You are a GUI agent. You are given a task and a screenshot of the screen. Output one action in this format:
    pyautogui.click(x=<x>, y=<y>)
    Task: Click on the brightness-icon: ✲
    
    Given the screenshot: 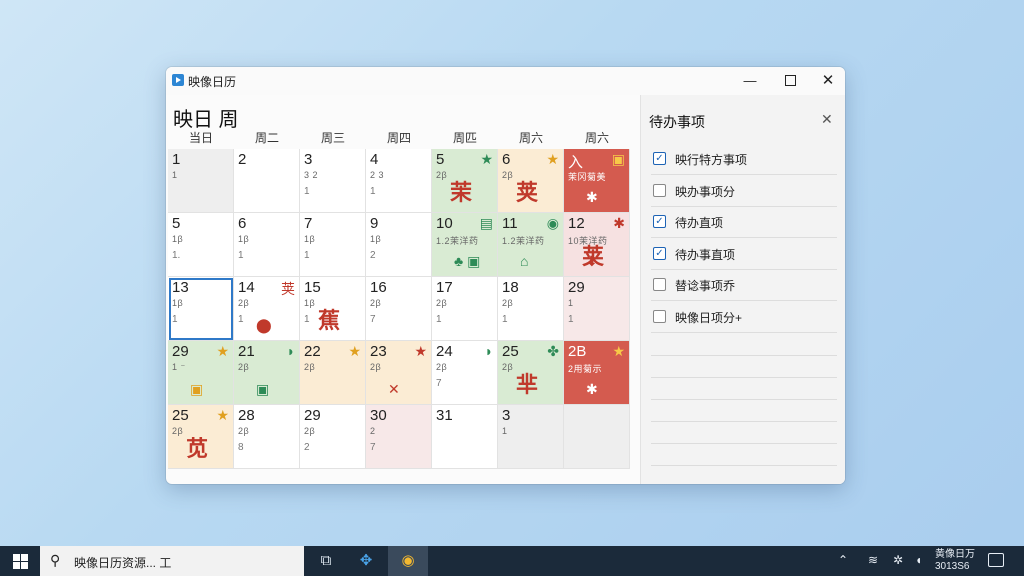 What is the action you would take?
    pyautogui.click(x=898, y=560)
    